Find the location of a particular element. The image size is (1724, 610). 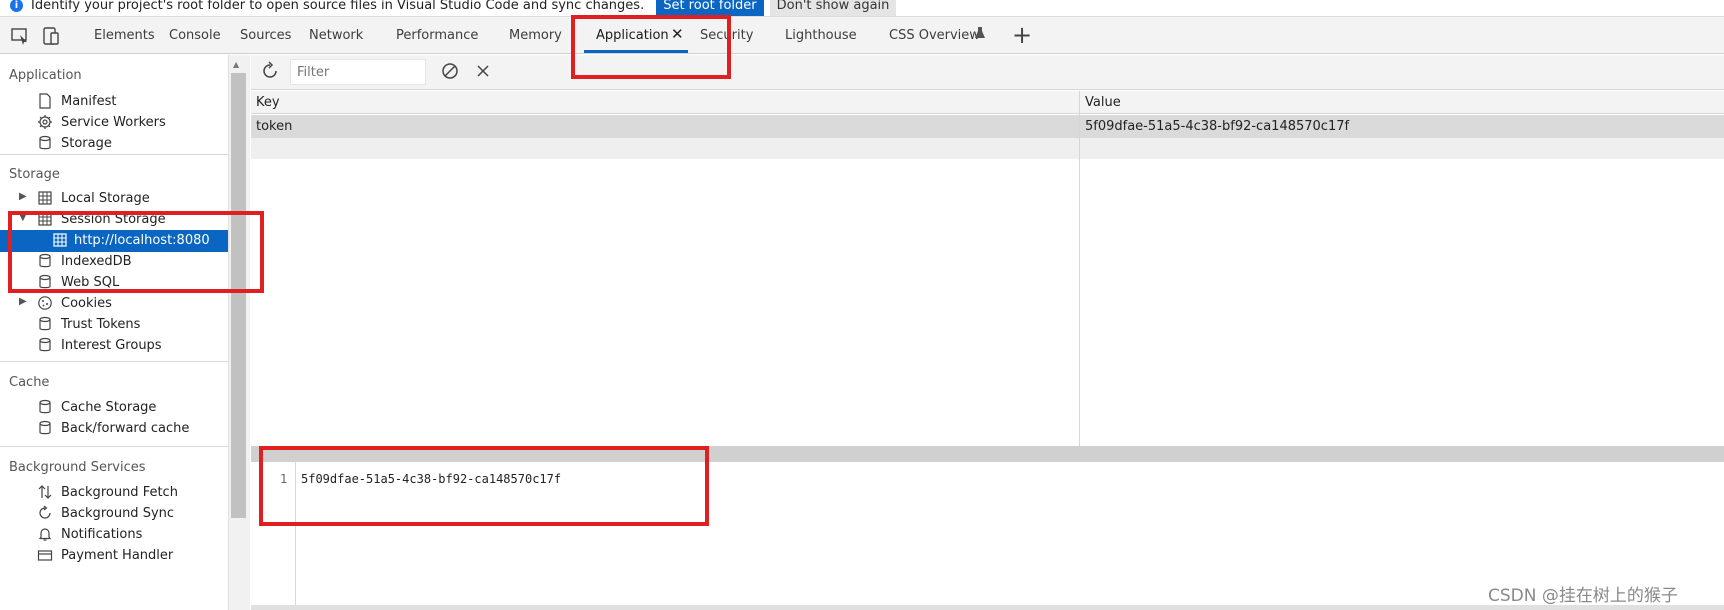

refresh-icon is located at coordinates (270, 71).